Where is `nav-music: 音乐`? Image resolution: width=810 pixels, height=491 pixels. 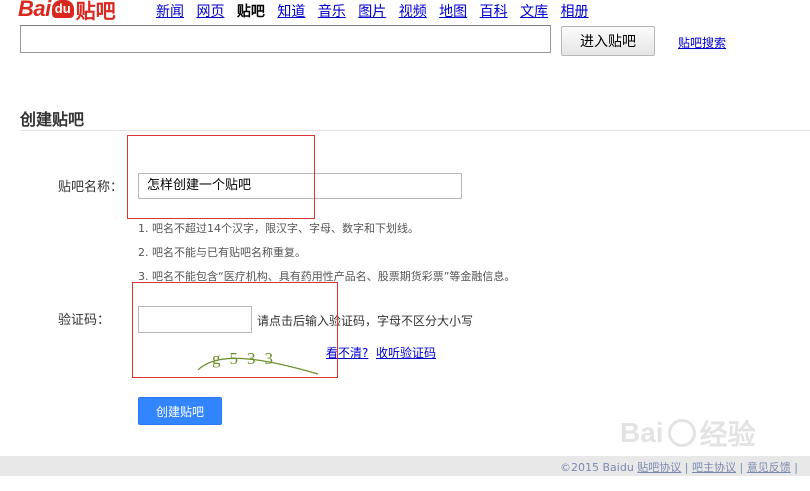 nav-music: 音乐 is located at coordinates (332, 12).